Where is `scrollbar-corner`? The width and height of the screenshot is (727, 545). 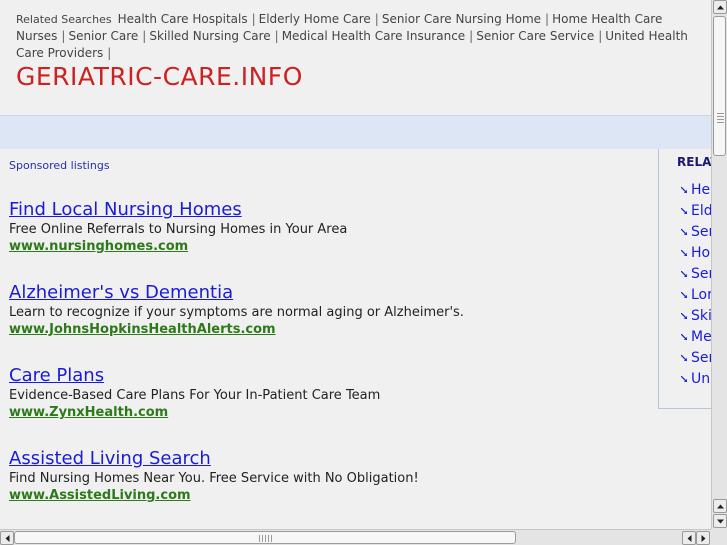
scrollbar-corner is located at coordinates (719, 537).